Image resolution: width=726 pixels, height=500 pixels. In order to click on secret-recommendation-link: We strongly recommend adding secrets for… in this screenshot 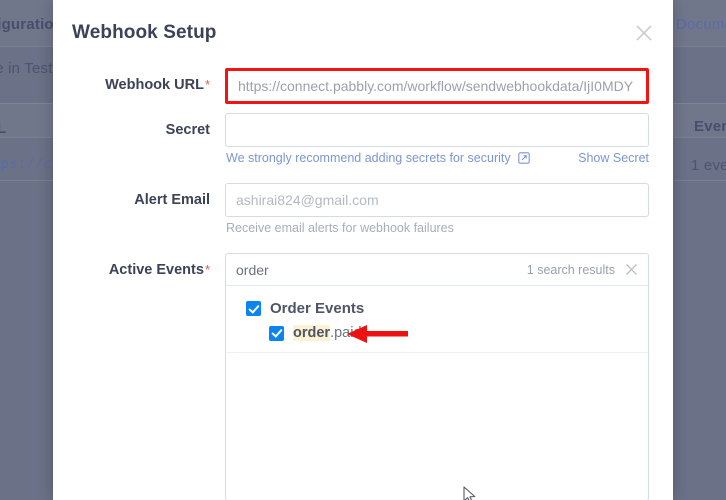, I will do `click(378, 159)`.